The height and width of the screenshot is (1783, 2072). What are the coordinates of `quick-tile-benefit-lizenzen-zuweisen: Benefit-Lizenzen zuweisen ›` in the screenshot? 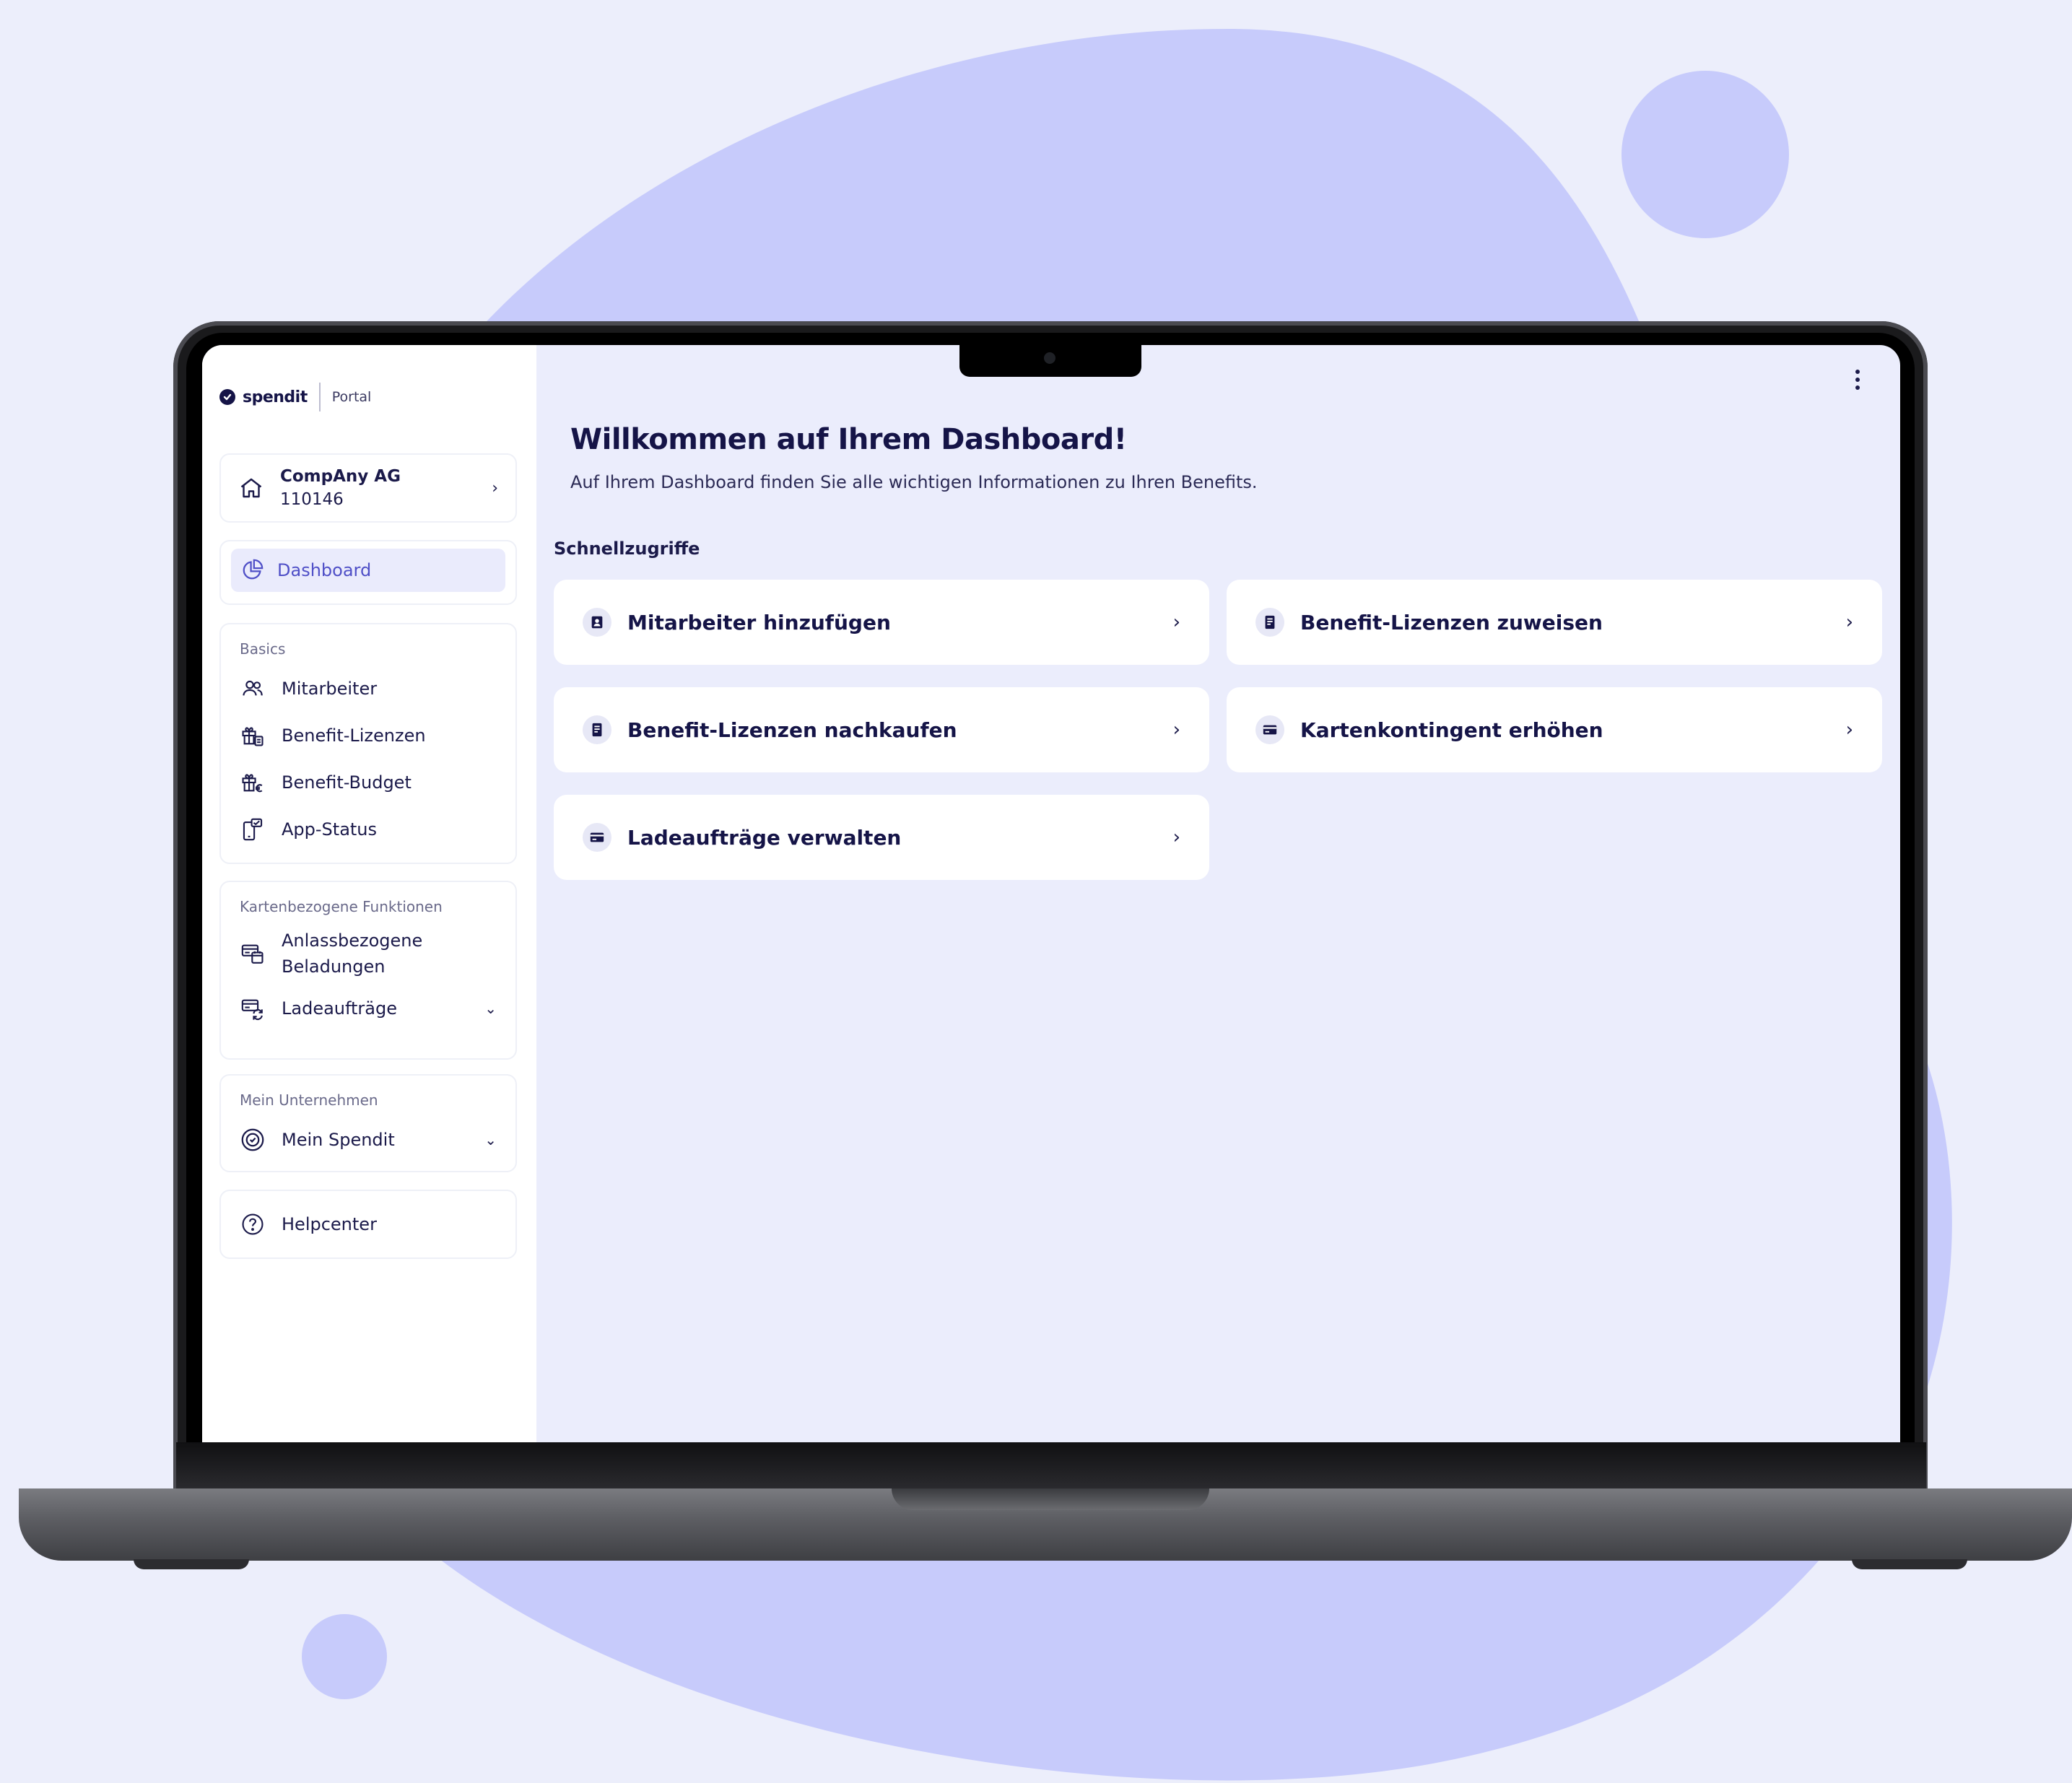 It's located at (1554, 622).